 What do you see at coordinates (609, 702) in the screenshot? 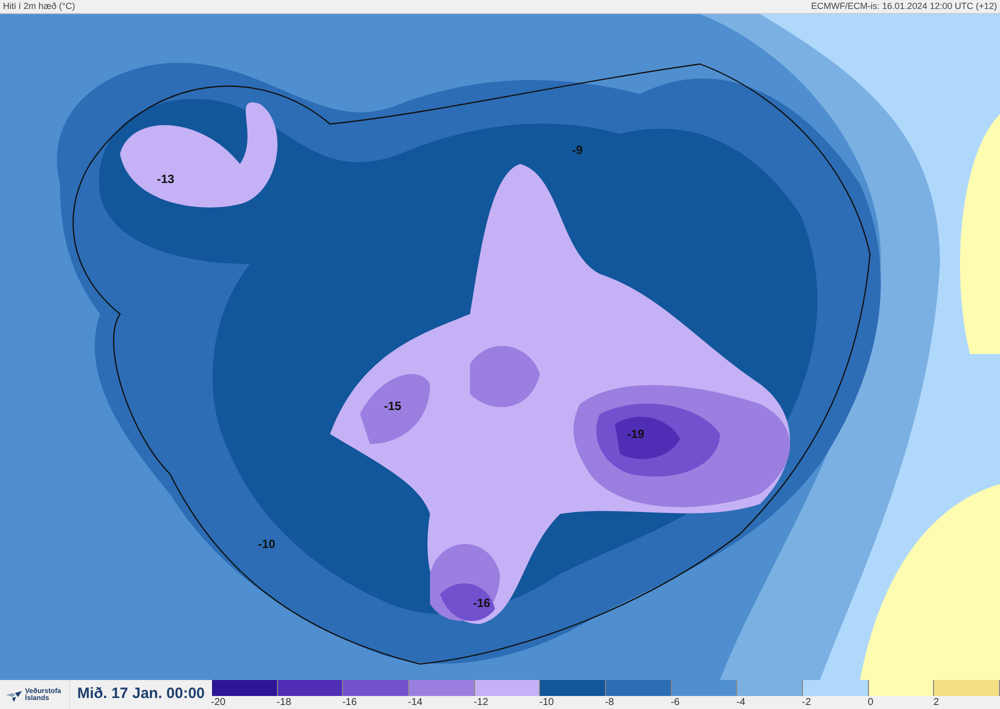
I see `legend-label: -8` at bounding box center [609, 702].